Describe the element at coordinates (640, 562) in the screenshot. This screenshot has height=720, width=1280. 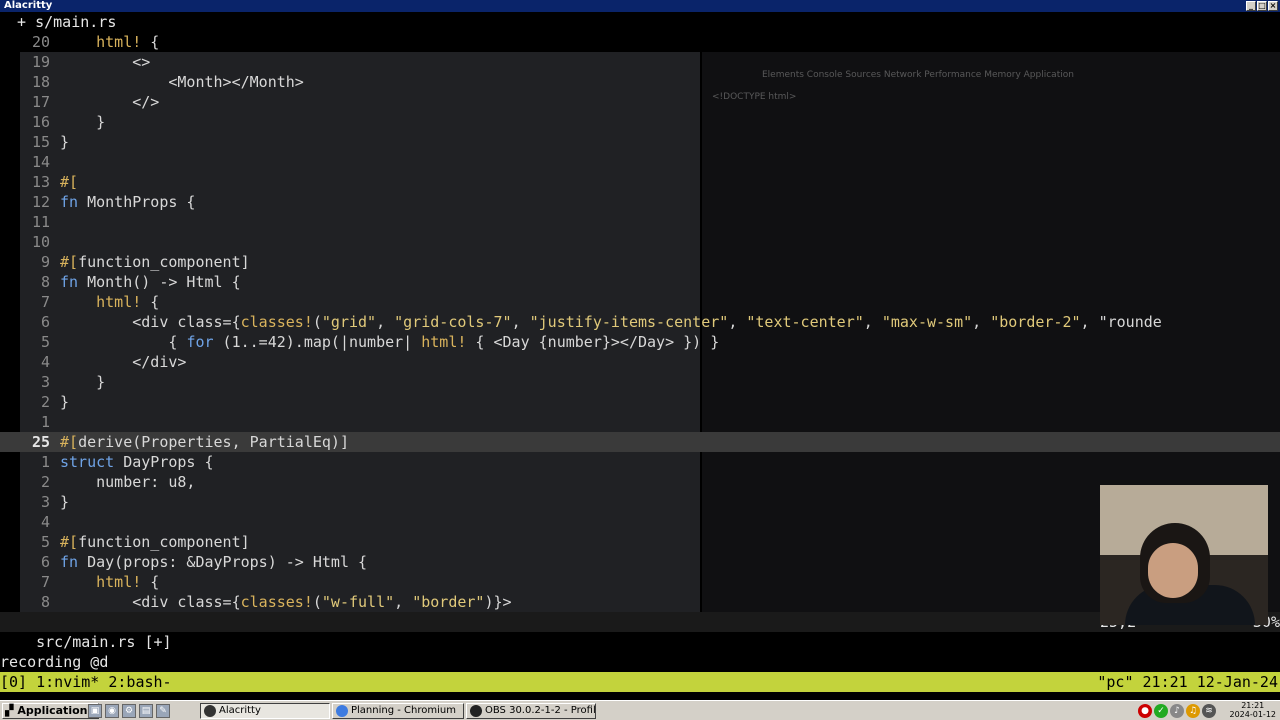
I see `code-line: 6 fn Day(props: &DayProps) -> Html {` at that location.